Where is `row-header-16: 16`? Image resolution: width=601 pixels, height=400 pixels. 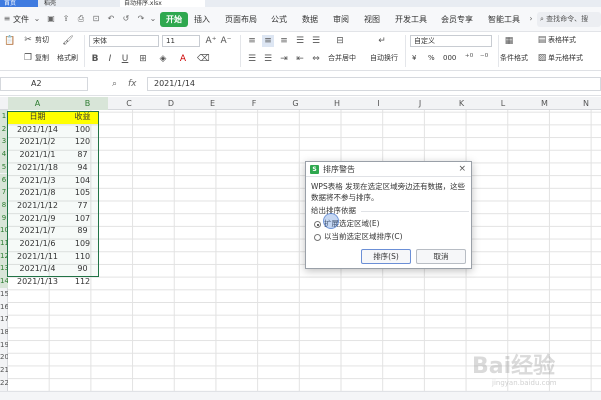
row-header-16: 16 is located at coordinates (4, 307).